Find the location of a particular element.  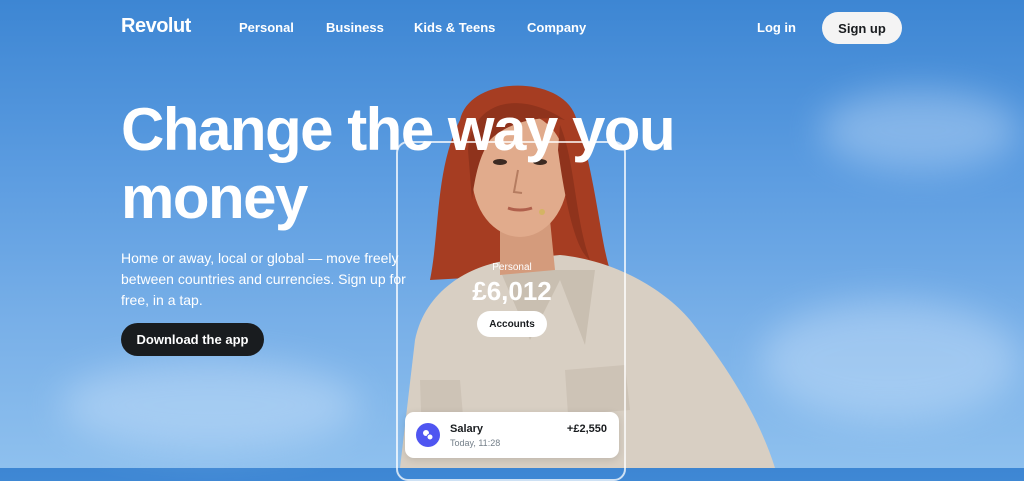

transaction-amount: +£2,550 is located at coordinates (586, 429).